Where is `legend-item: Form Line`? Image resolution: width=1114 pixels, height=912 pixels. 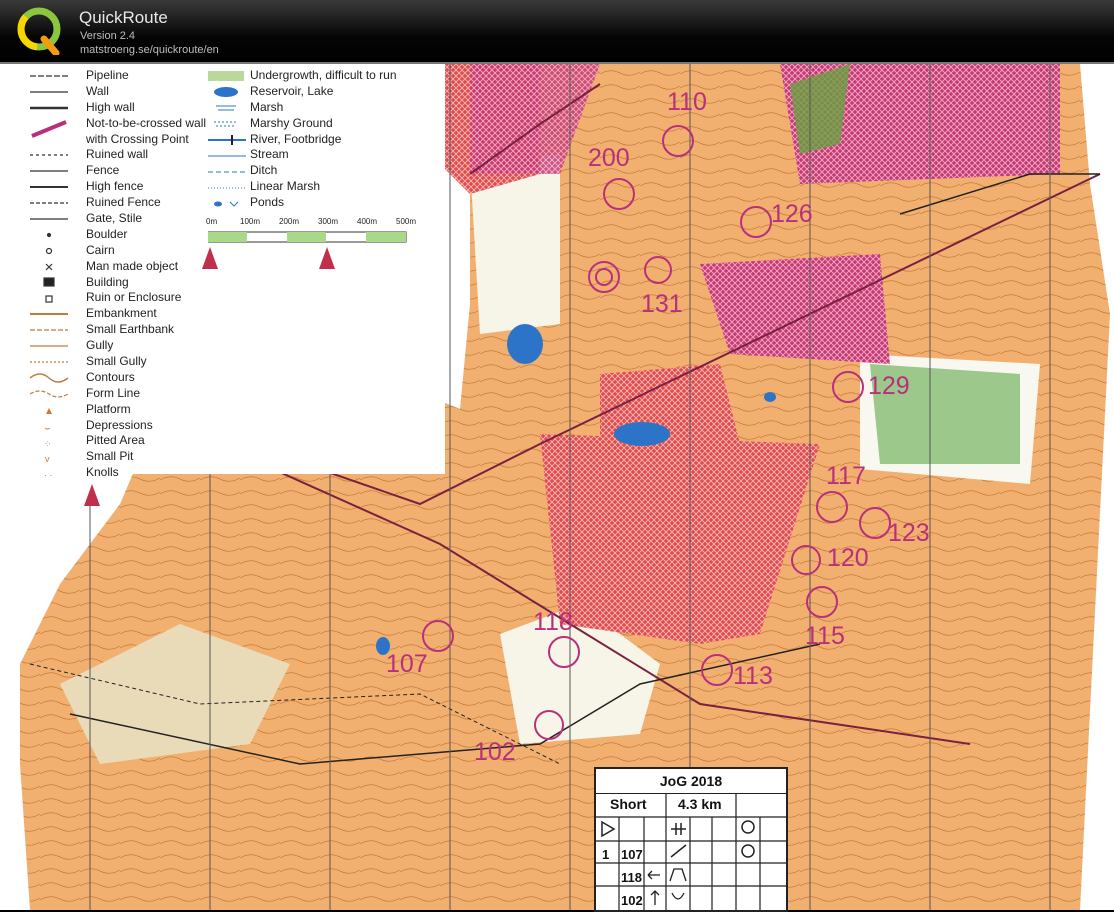
legend-item: Form Line is located at coordinates (113, 392).